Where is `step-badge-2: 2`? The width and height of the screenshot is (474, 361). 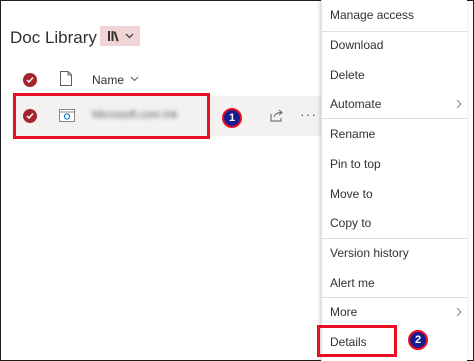
step-badge-2: 2 is located at coordinates (418, 340).